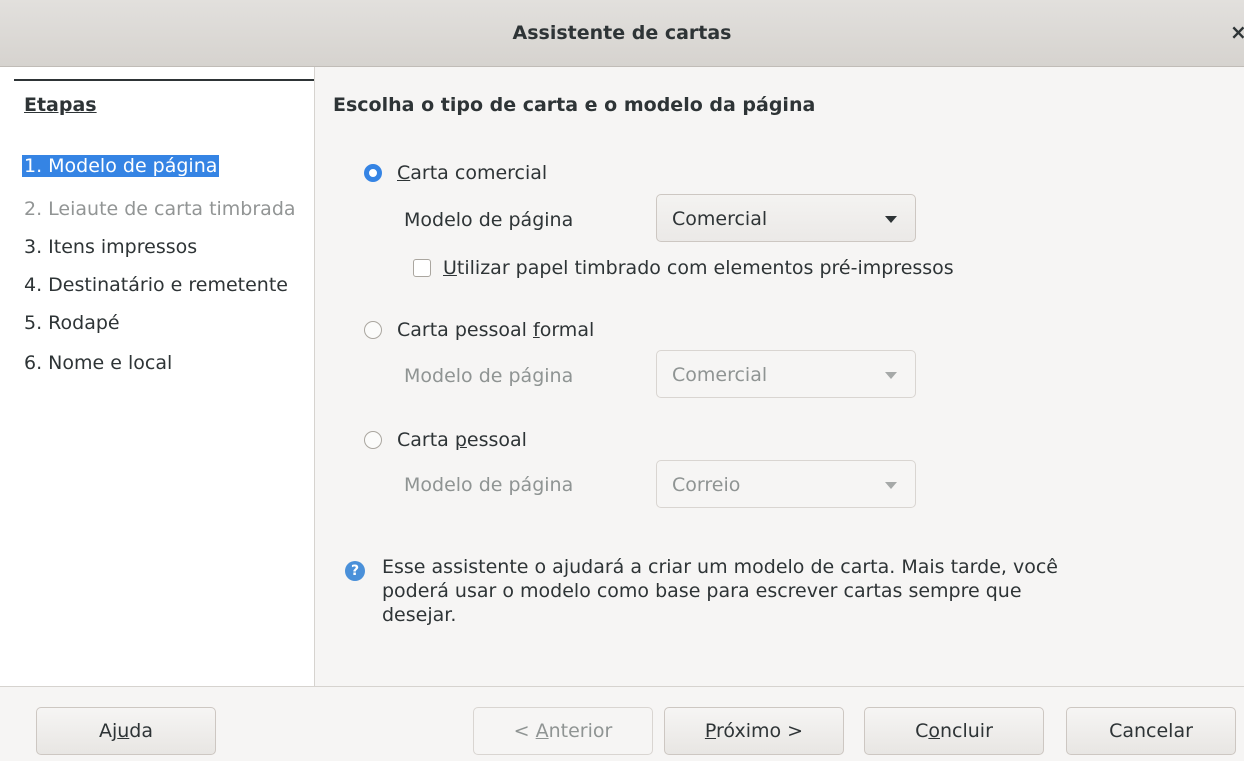  What do you see at coordinates (110, 247) in the screenshot?
I see `step-printed-items: 3. Itens impressos` at bounding box center [110, 247].